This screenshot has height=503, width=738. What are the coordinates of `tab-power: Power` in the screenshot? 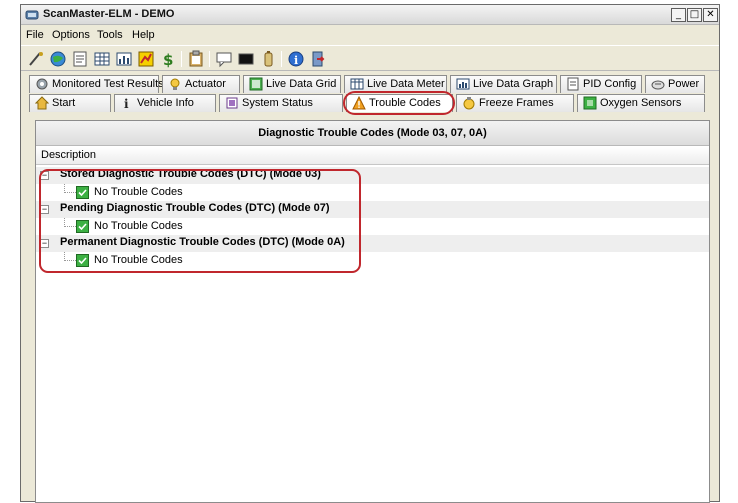 It's located at (675, 84).